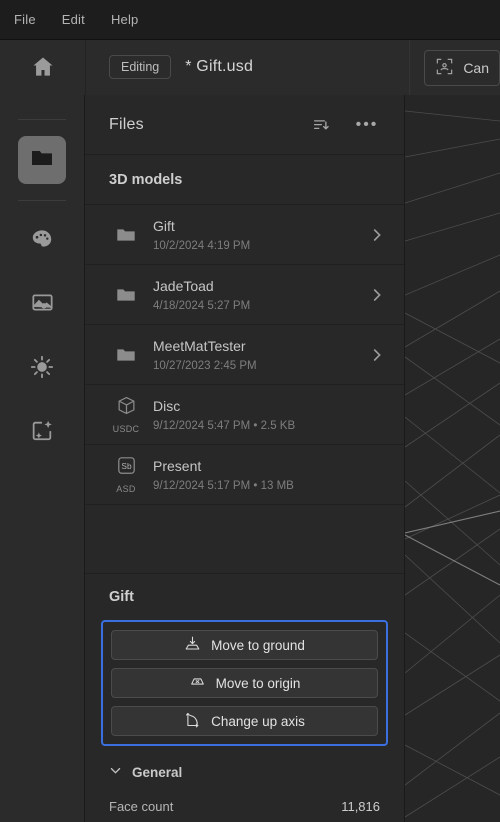 This screenshot has width=500, height=822. What do you see at coordinates (164, 225) in the screenshot?
I see `file-name: Gift` at bounding box center [164, 225].